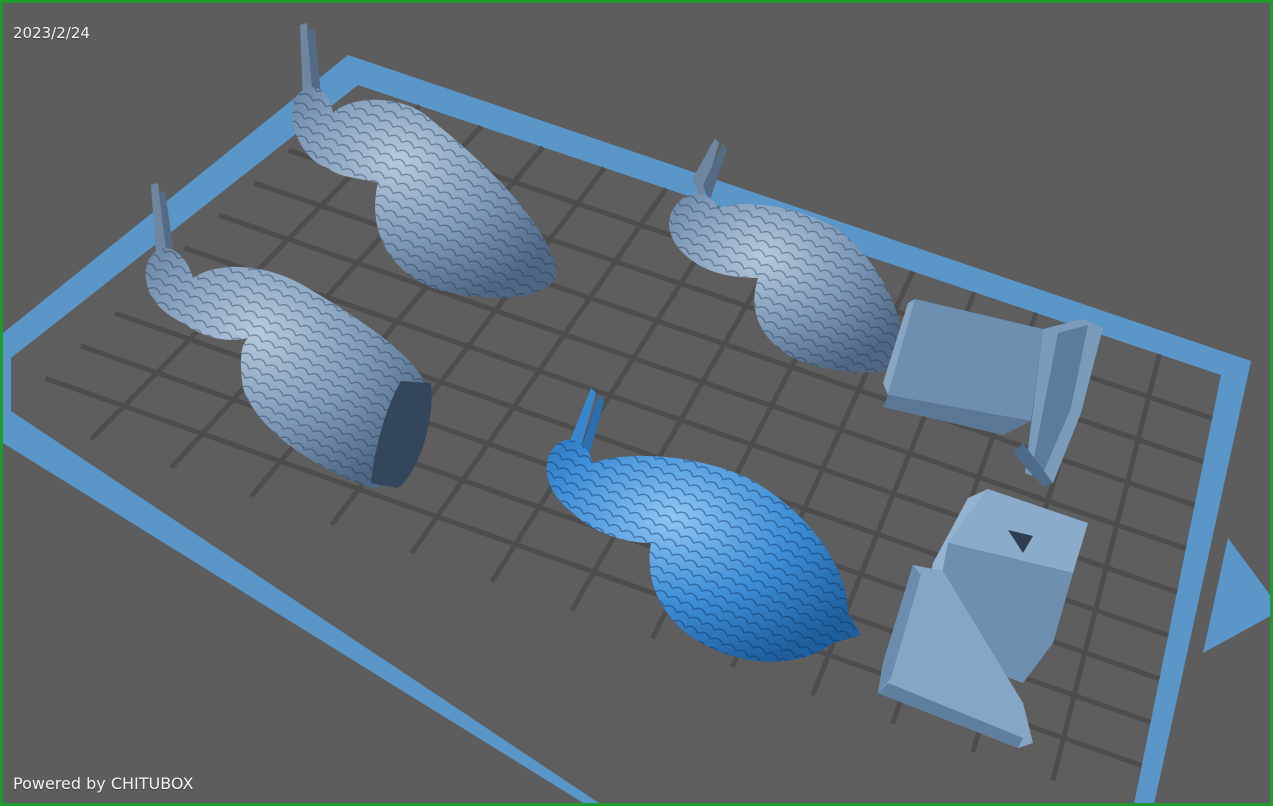  Describe the element at coordinates (103, 783) in the screenshot. I see `powered-by-label: Powered by CHITUBOX` at that location.